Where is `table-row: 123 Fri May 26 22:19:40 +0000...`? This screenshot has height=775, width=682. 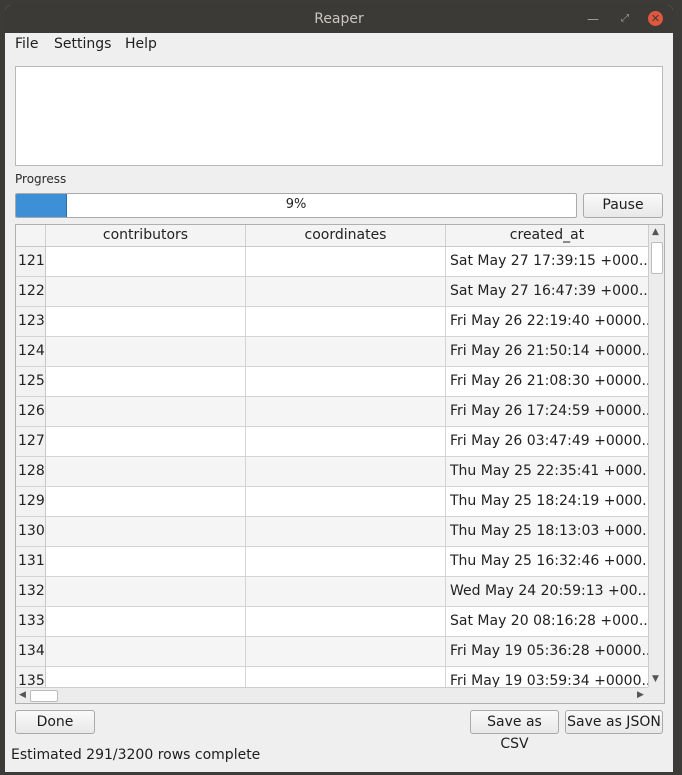 table-row: 123 Fri May 26 22:19:40 +0000... is located at coordinates (332, 322).